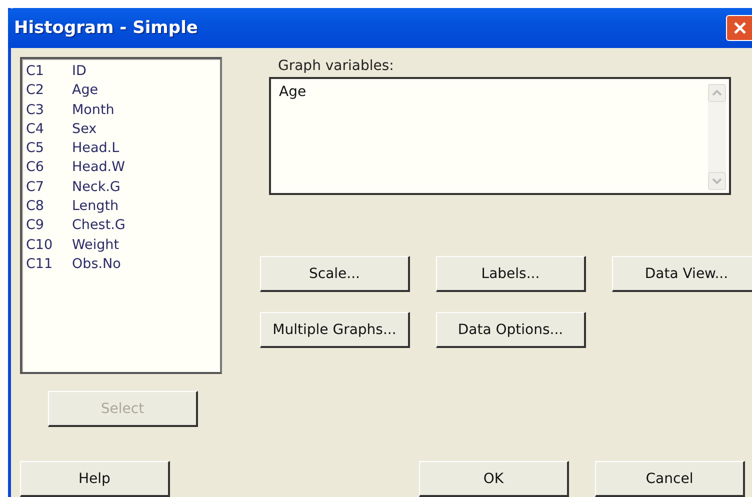  I want to click on variable-name: Weight, so click(144, 245).